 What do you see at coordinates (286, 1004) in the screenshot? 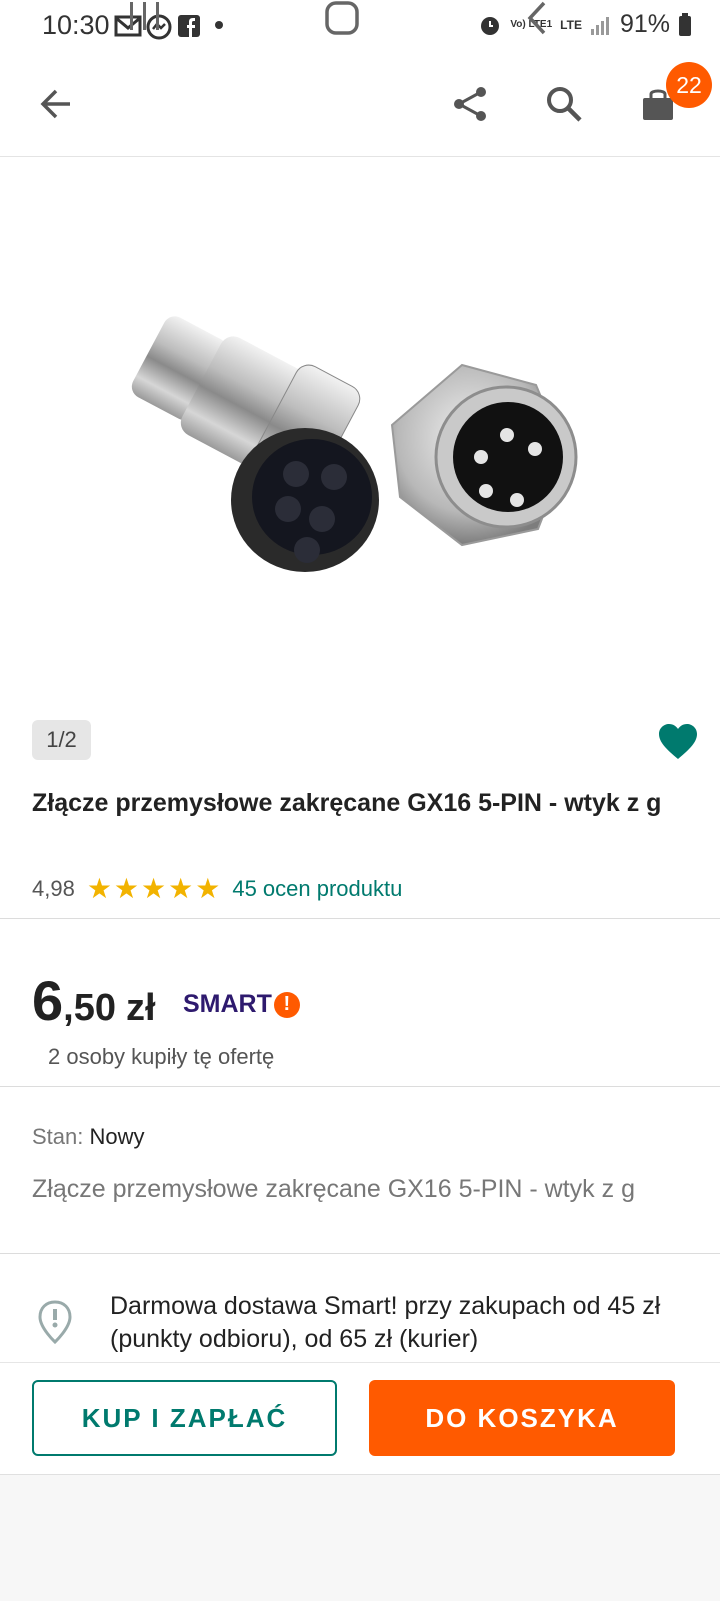
I see `smart-bang: !` at bounding box center [286, 1004].